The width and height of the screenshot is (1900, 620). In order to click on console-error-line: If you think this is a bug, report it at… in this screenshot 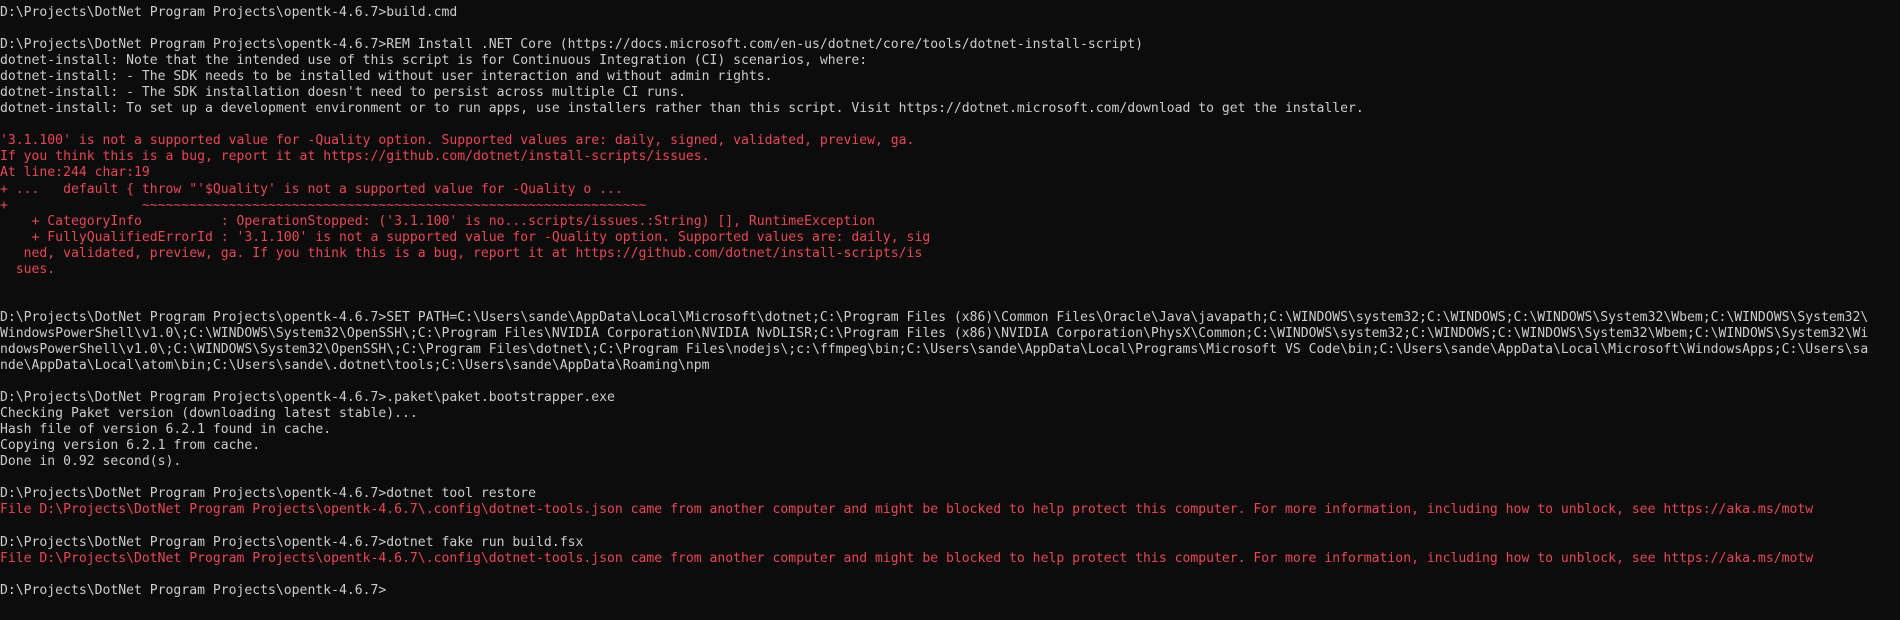, I will do `click(355, 157)`.